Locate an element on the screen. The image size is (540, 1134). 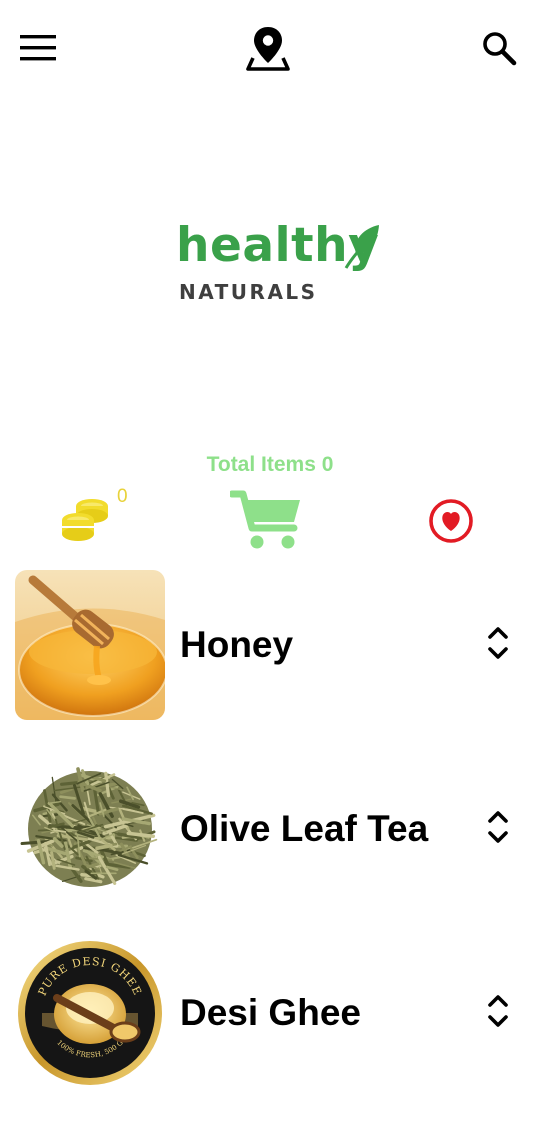
heart-icon is located at coordinates (451, 521).